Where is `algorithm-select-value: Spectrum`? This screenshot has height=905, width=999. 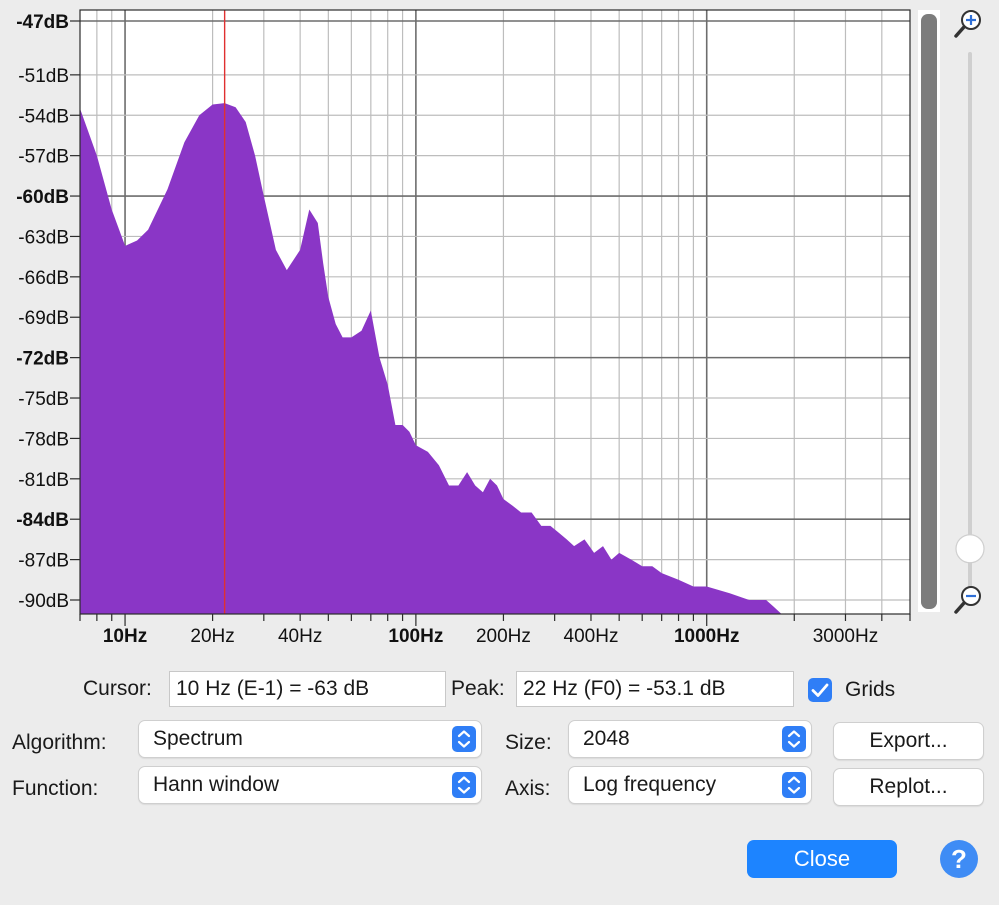
algorithm-select-value: Spectrum is located at coordinates (198, 738).